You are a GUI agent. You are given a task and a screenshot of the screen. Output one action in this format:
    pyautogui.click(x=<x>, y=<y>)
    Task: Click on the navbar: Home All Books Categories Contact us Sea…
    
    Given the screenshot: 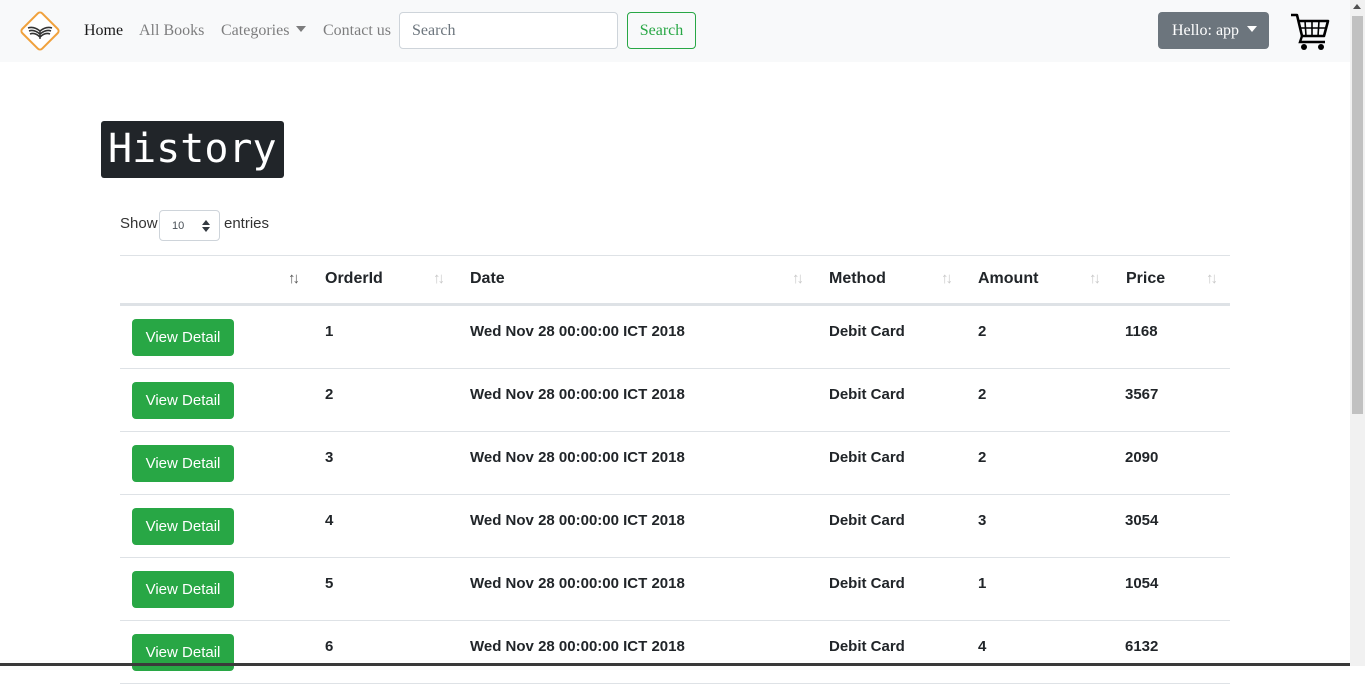 What is the action you would take?
    pyautogui.click(x=675, y=31)
    